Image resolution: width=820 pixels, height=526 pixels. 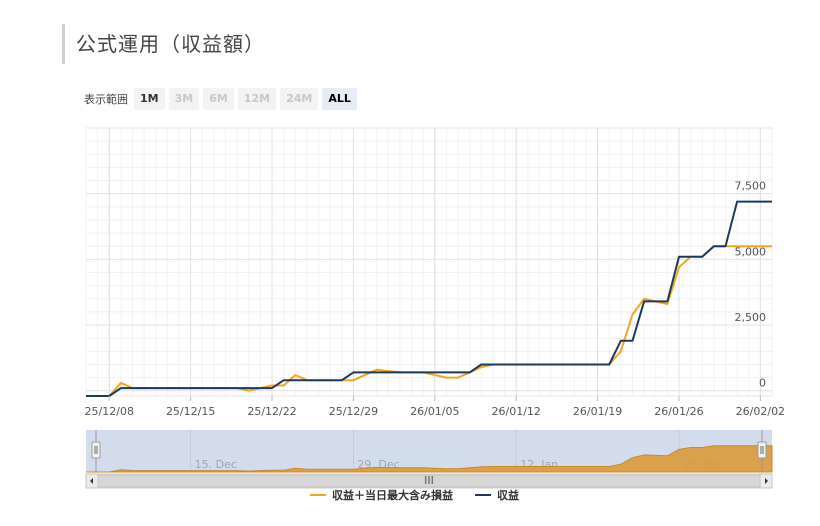 I want to click on y-tick-label: 7,500, so click(x=751, y=186).